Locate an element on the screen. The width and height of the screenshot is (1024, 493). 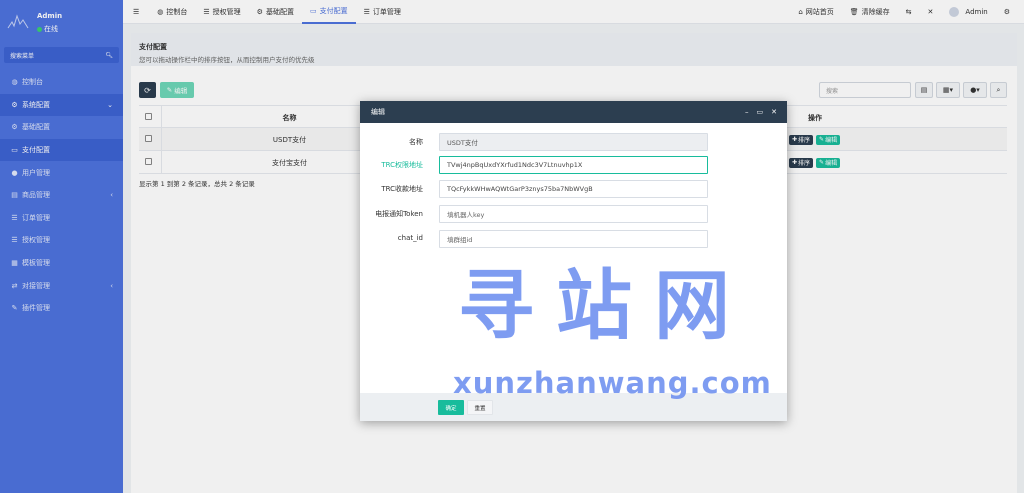
field-row-telegram-token: 电报通知Token 填机器人key is located at coordinates (573, 214).